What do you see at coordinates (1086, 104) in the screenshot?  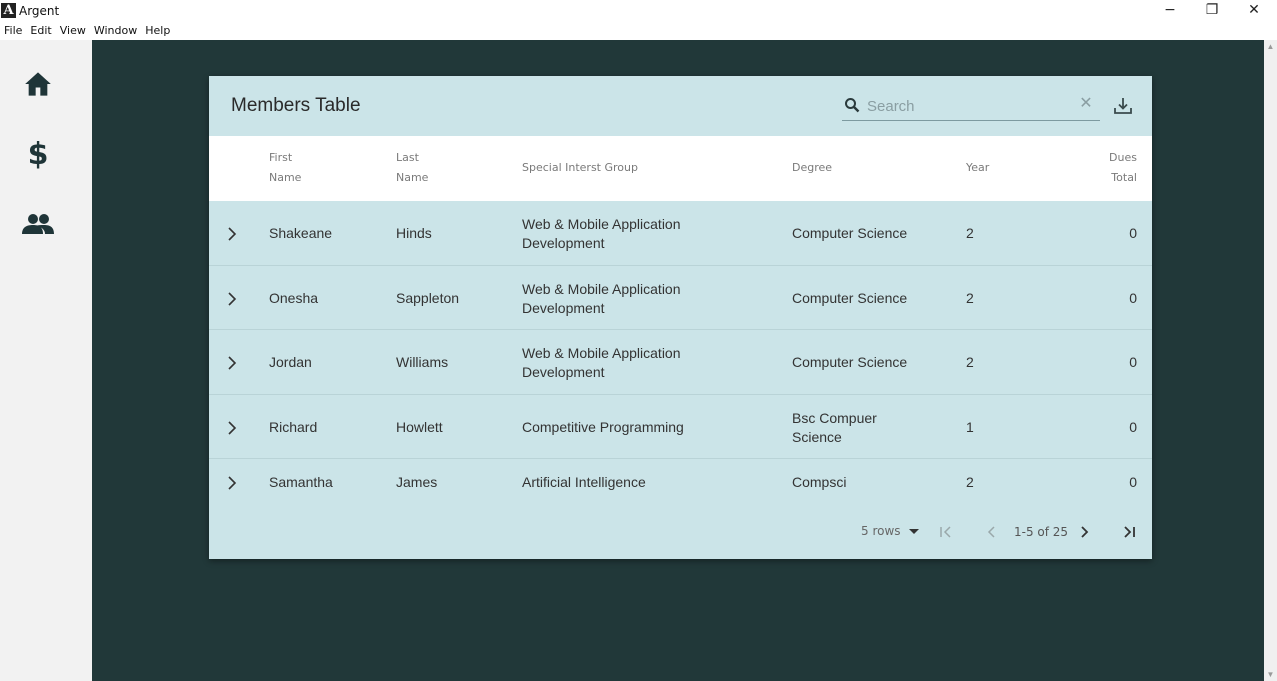 I see `clear-search-icon: ✕` at bounding box center [1086, 104].